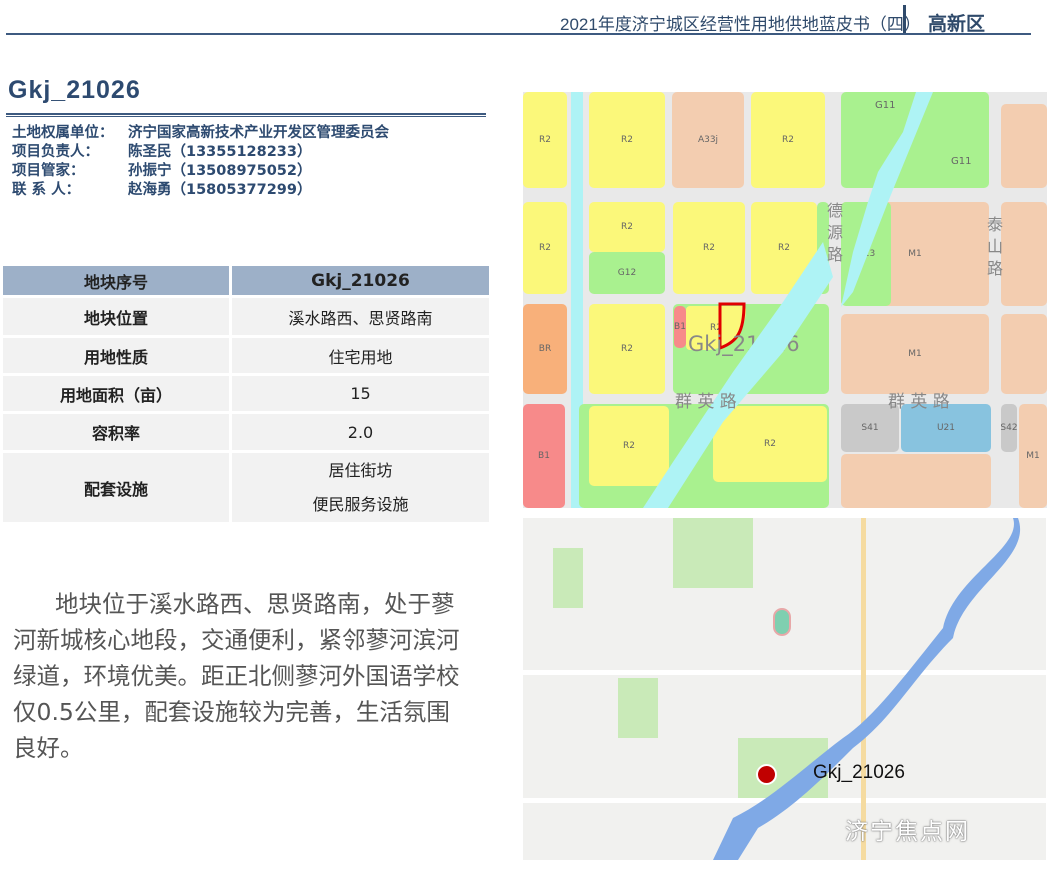 The height and width of the screenshot is (874, 1054). I want to click on title-rule, so click(246, 115).